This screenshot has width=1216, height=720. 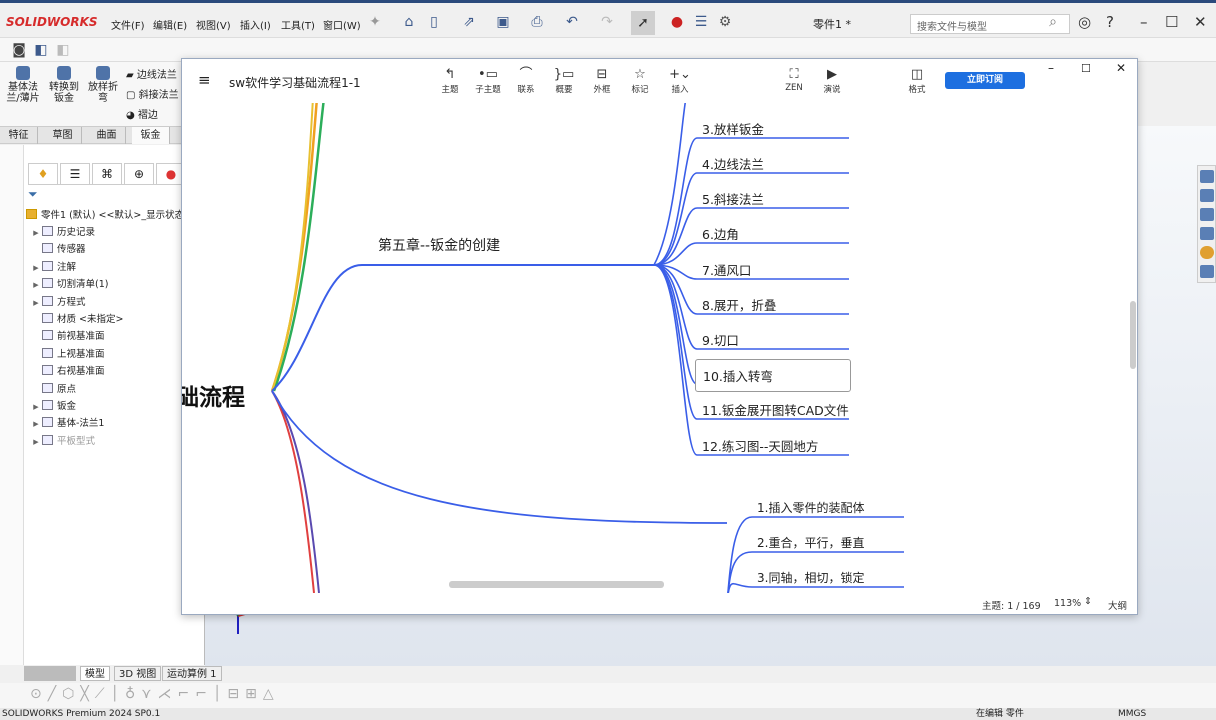 What do you see at coordinates (64, 85) in the screenshot?
I see `convert-to-sheetmetal-button: 转换到钣金` at bounding box center [64, 85].